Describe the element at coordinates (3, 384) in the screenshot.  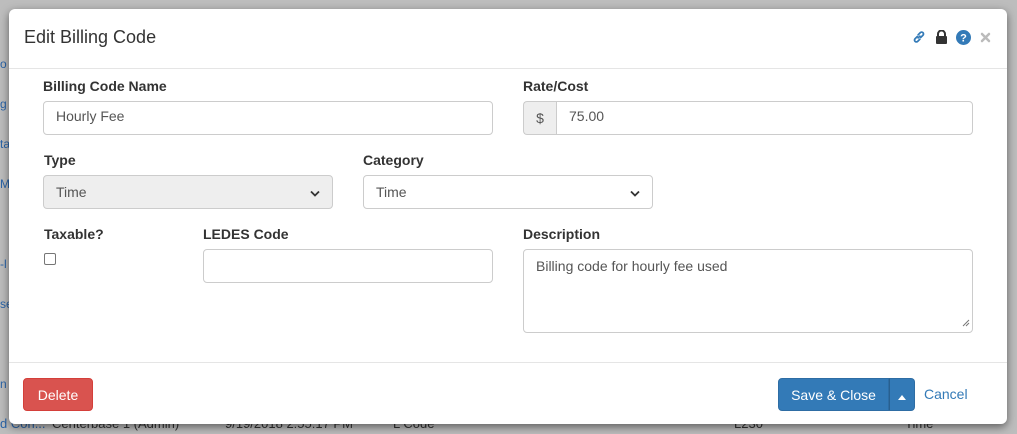
I see `background-link: n` at that location.